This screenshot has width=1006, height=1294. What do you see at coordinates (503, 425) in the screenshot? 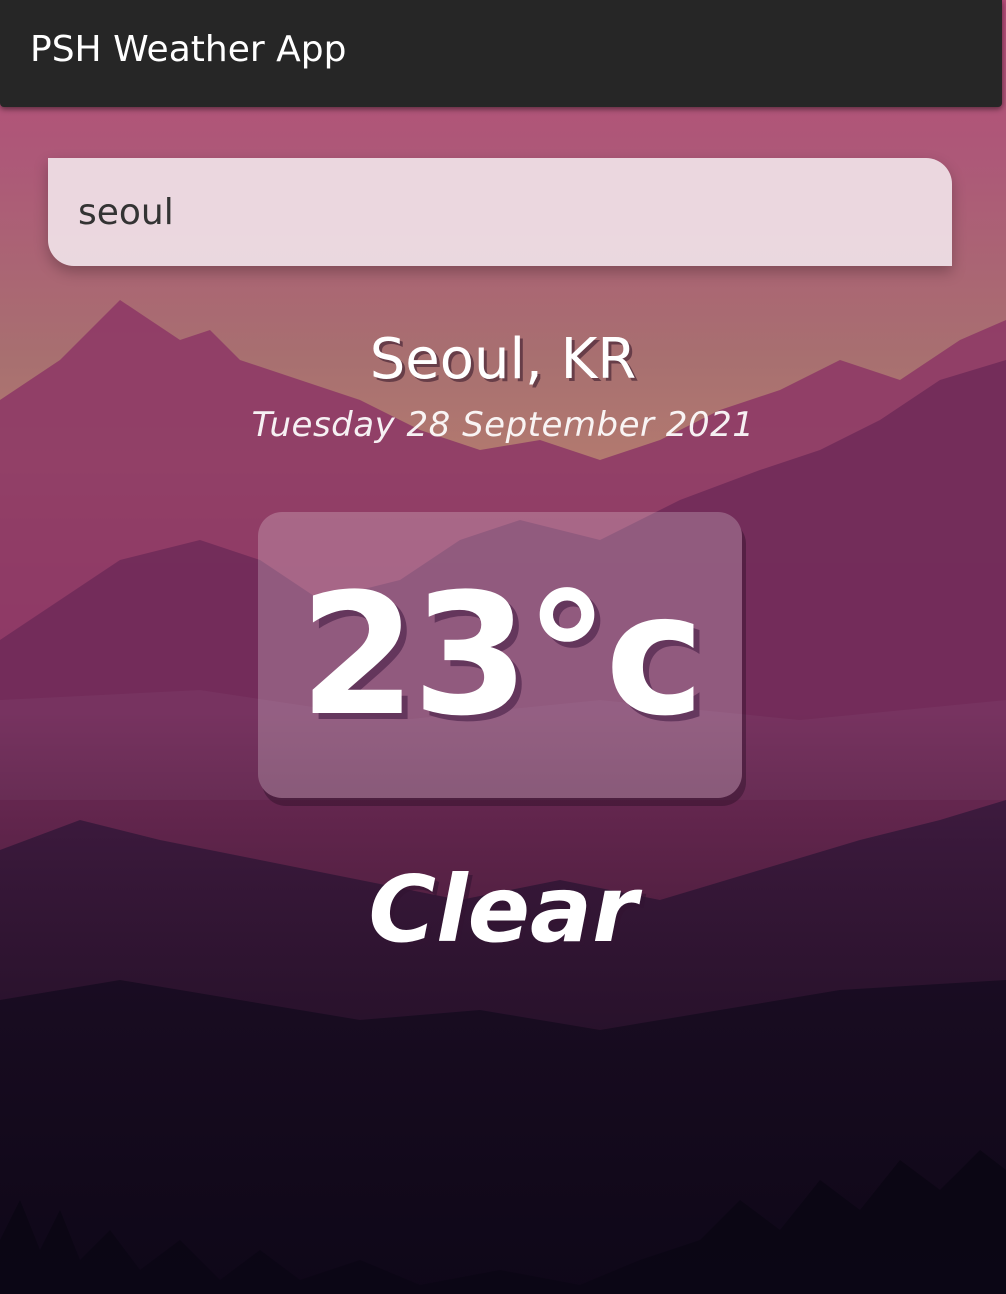
I see `current-date: Tuesday 28 September 2021` at bounding box center [503, 425].